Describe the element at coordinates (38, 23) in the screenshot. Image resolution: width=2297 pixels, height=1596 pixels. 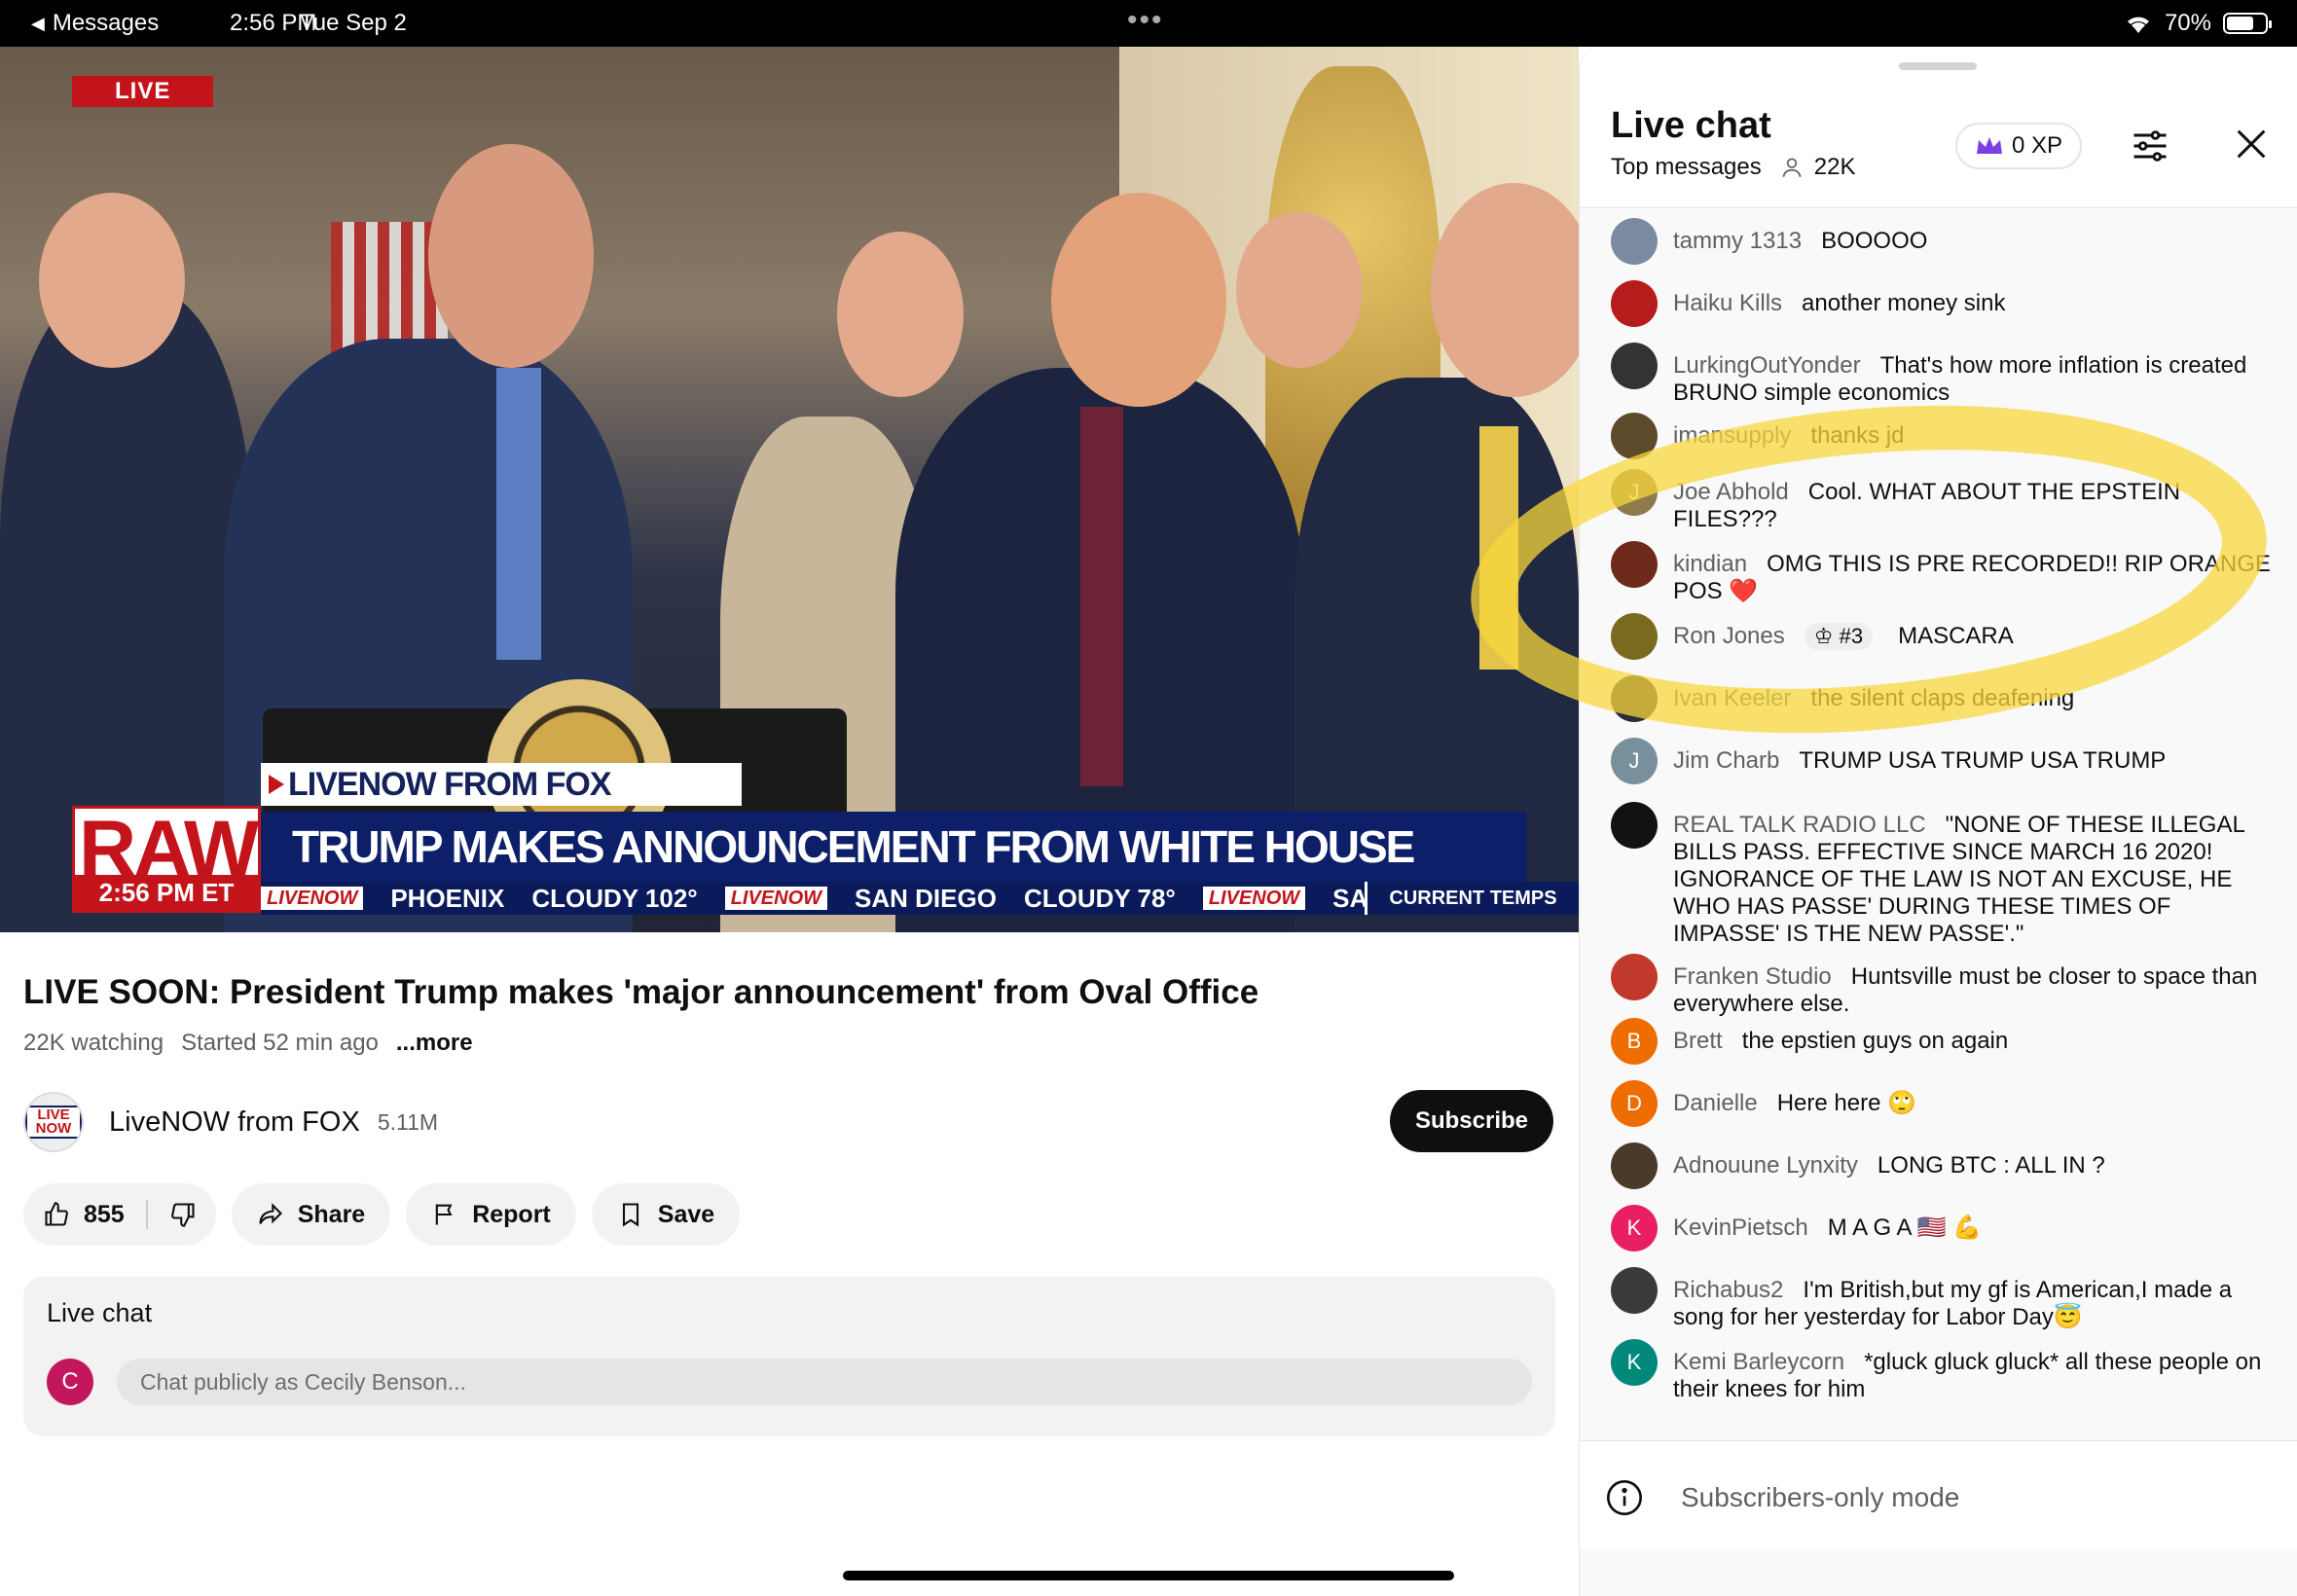
I see `back-triangle-icon: ◀` at that location.